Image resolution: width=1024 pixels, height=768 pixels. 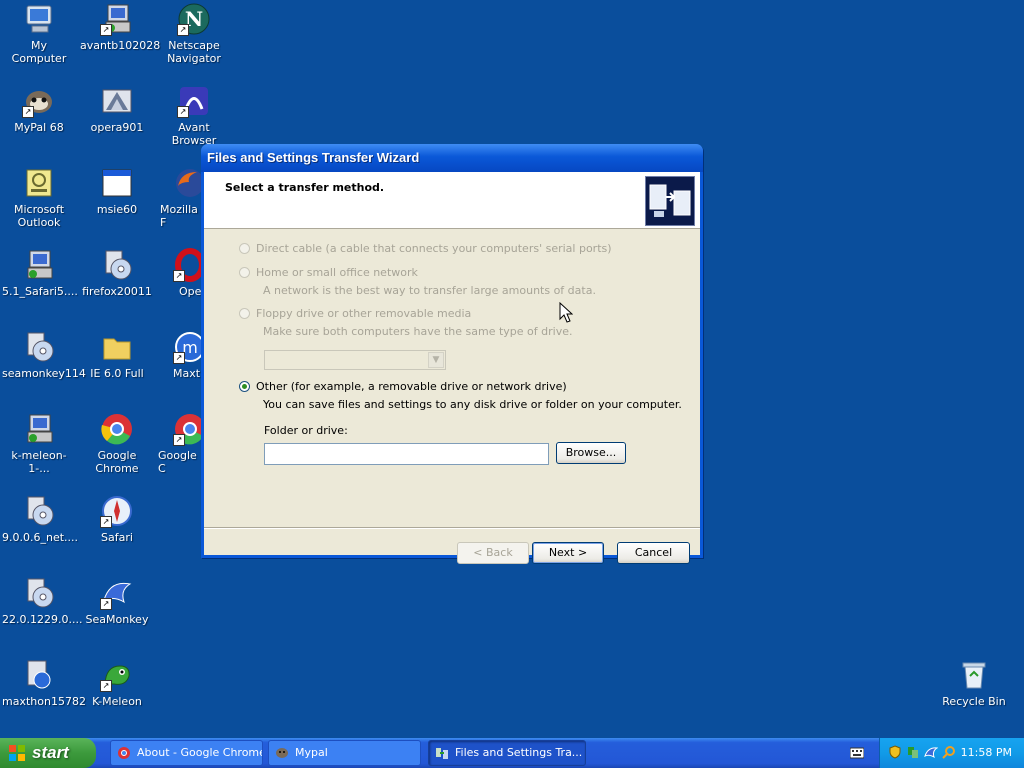 I want to click on k-meleon-icon: ↗, so click(x=117, y=675).